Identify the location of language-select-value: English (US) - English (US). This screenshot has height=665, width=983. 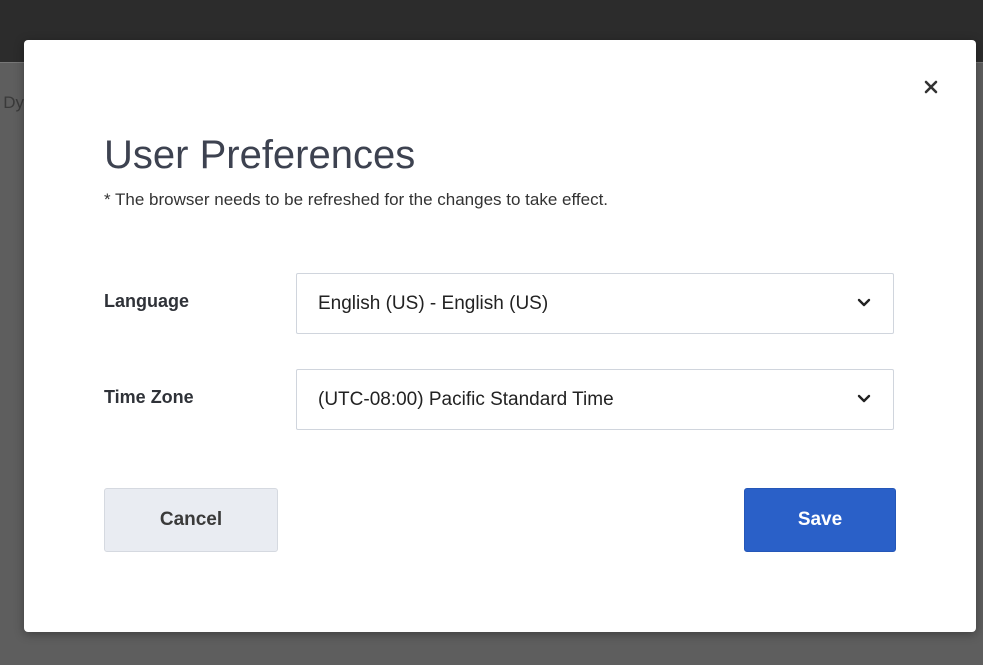
(433, 303).